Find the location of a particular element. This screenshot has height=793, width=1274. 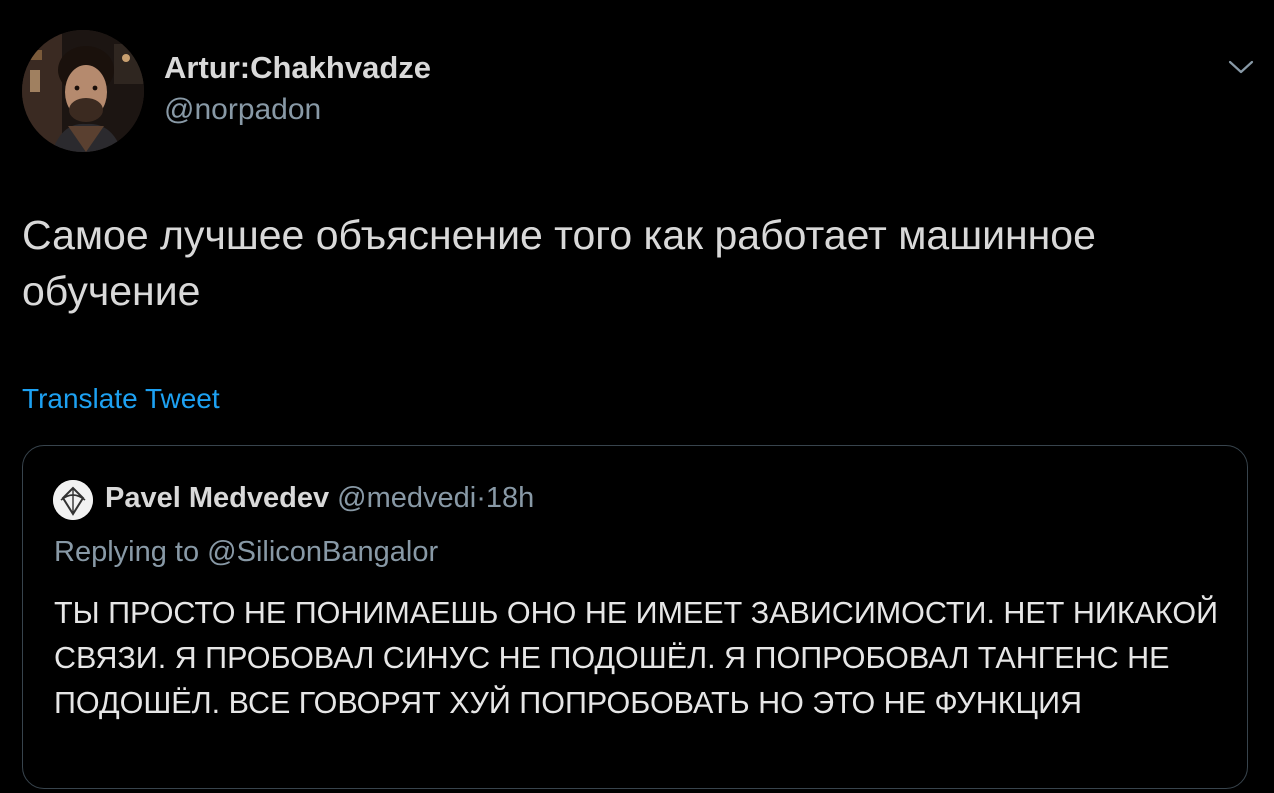

translate-tweet-link: Translate Tweet is located at coordinates (121, 399).